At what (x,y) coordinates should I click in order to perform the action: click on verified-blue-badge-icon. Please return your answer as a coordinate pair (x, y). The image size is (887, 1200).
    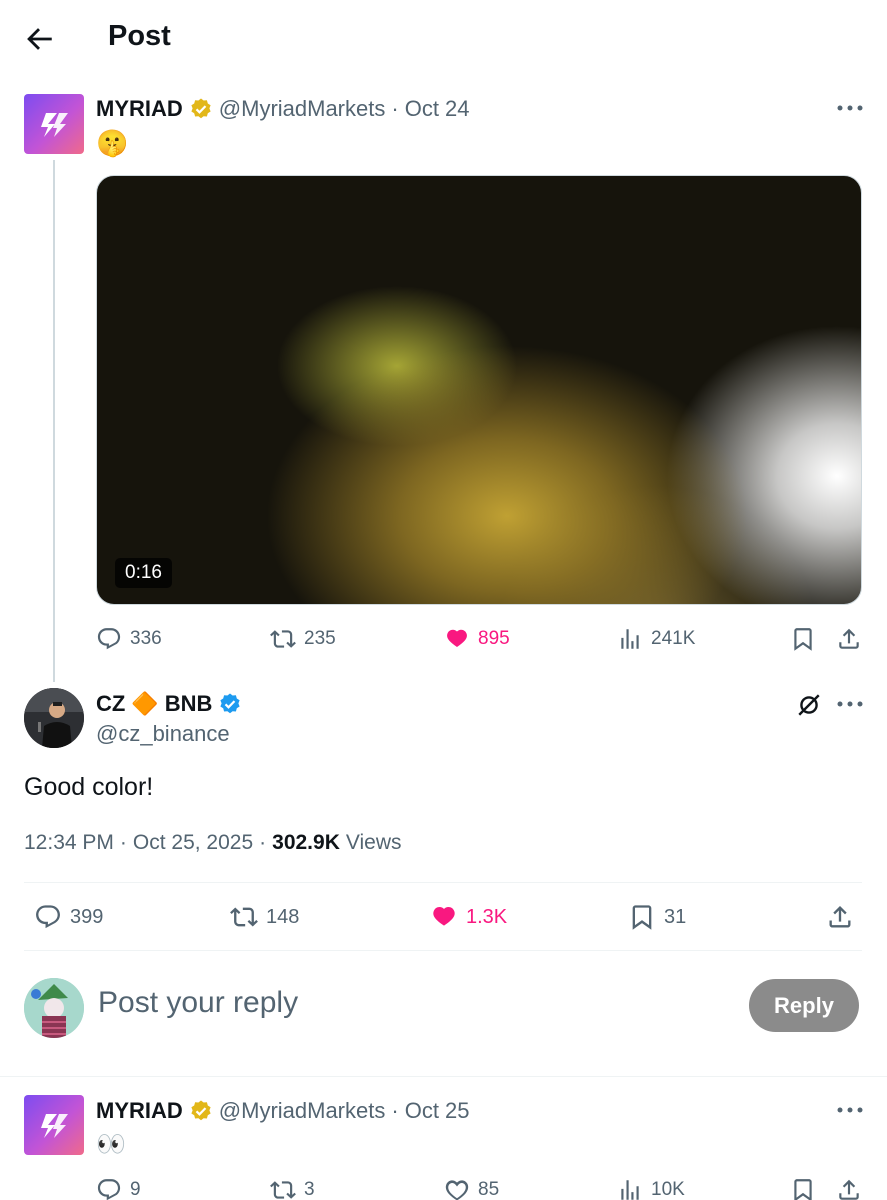
    Looking at the image, I should click on (230, 704).